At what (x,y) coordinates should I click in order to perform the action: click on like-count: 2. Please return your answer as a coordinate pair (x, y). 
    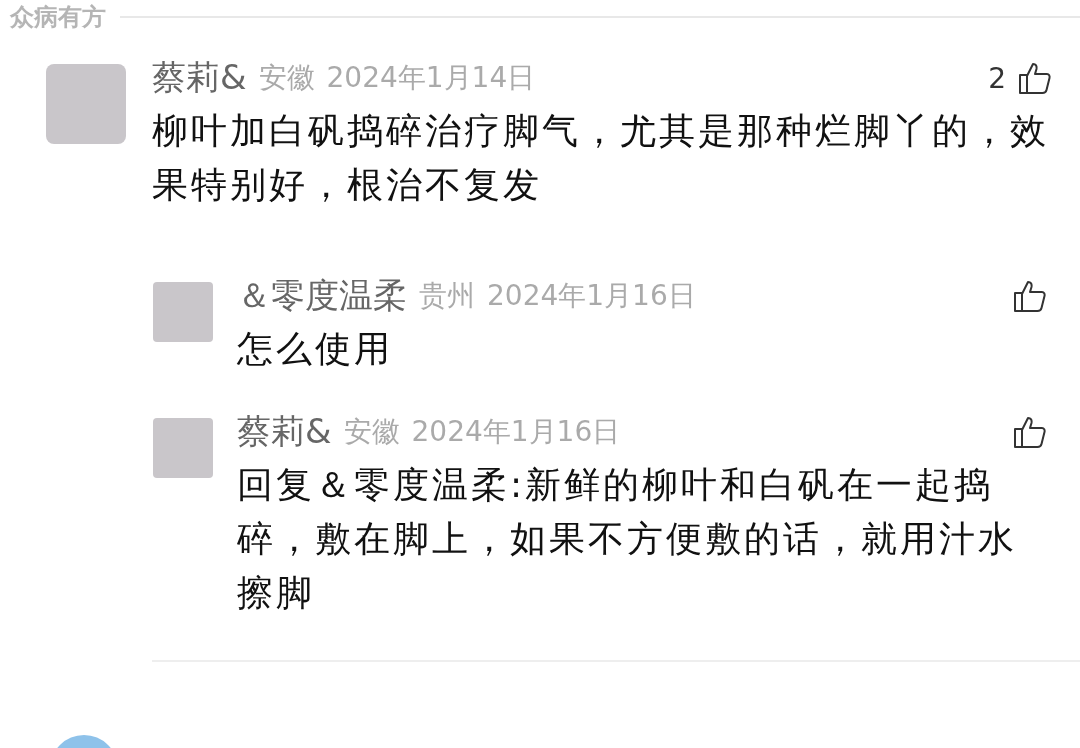
    Looking at the image, I should click on (997, 78).